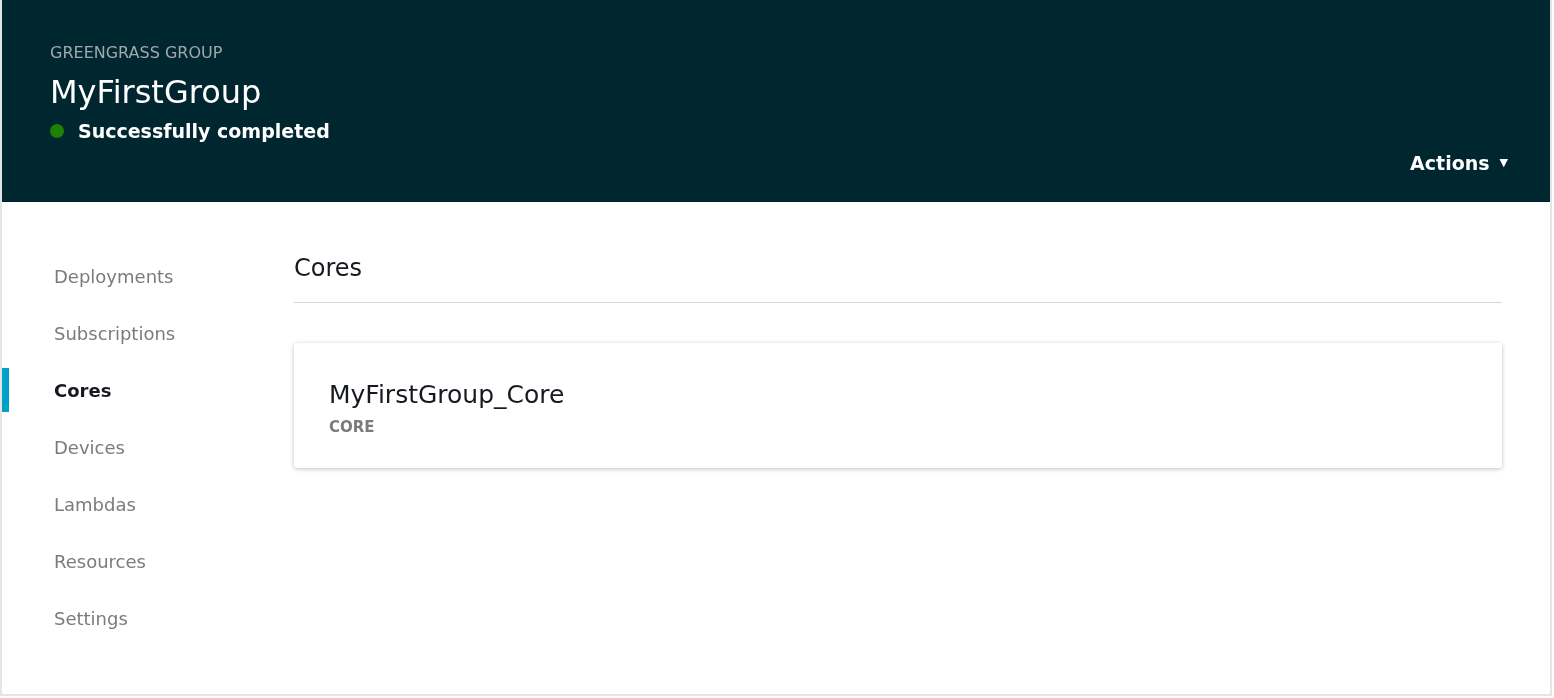 The image size is (1554, 698). What do you see at coordinates (148, 561) in the screenshot?
I see `sidebar-item: Resources` at bounding box center [148, 561].